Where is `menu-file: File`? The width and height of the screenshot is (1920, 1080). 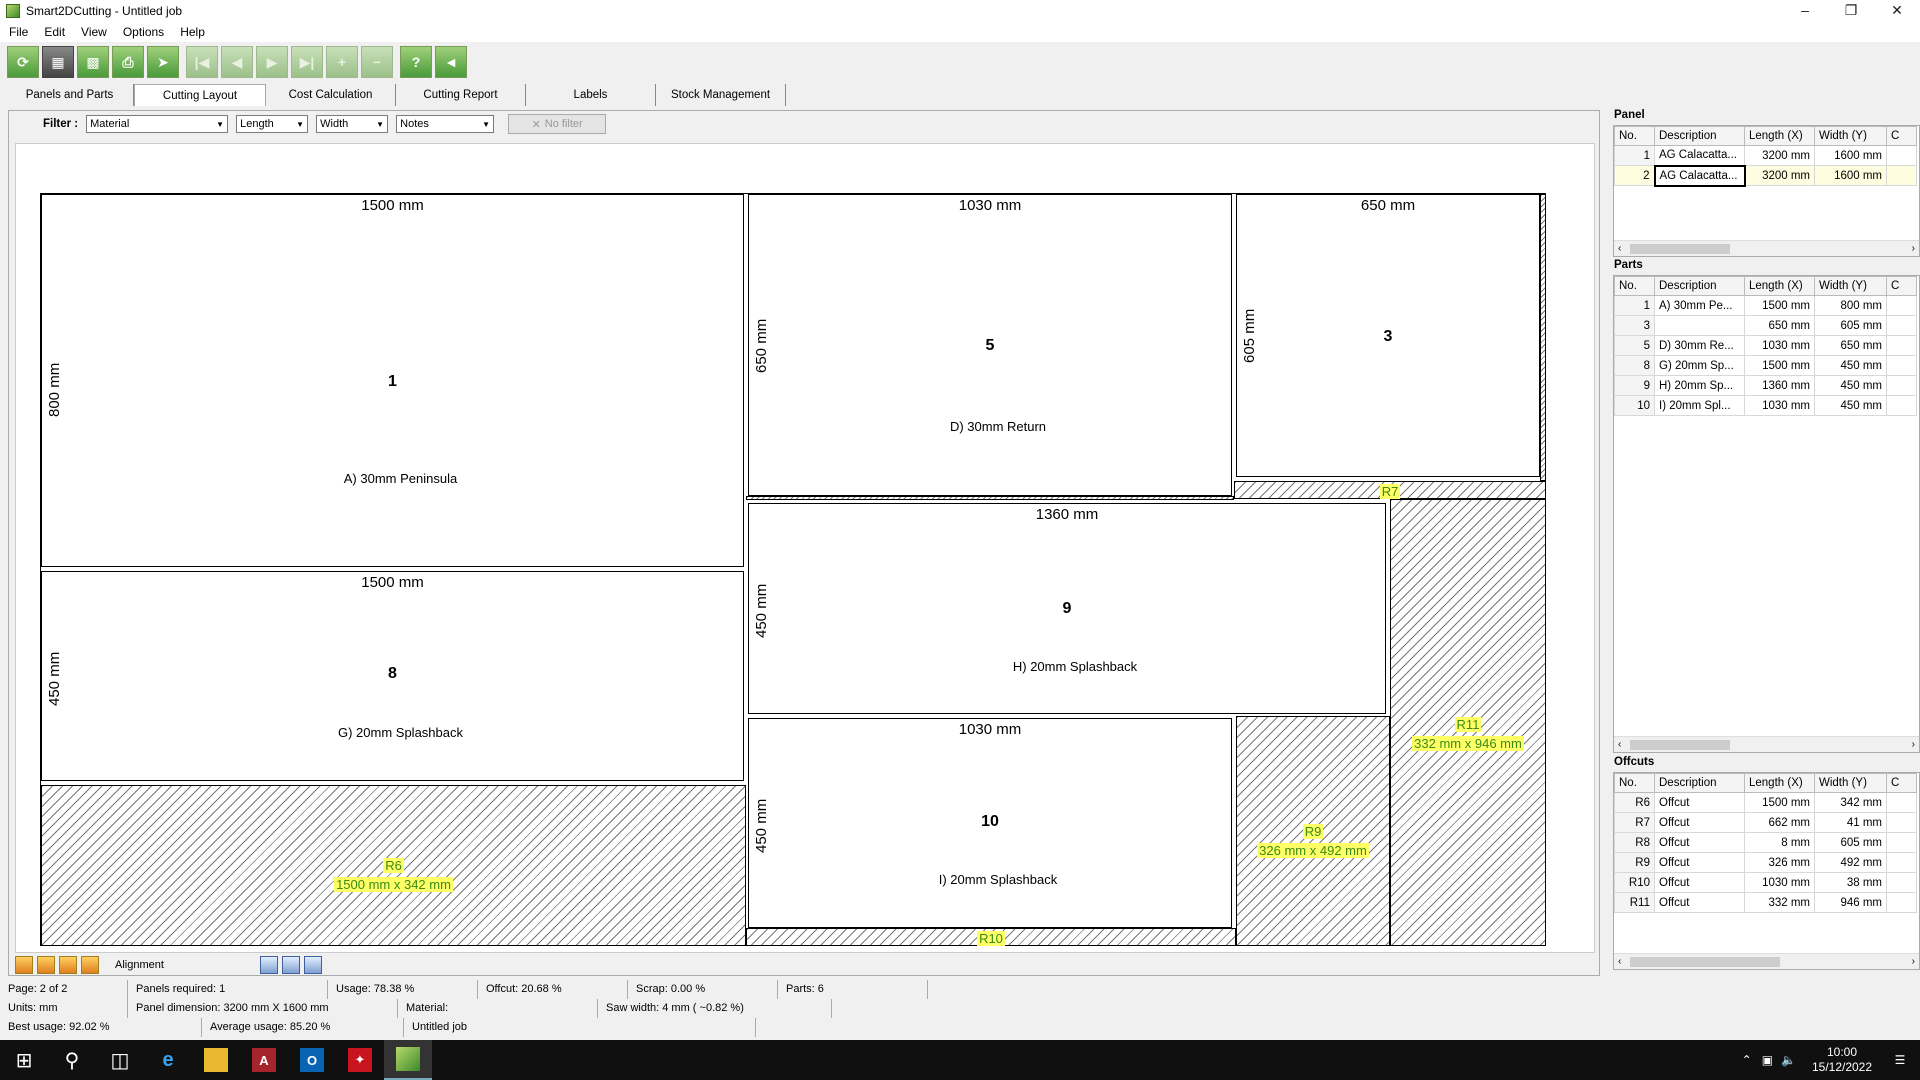
menu-file: File is located at coordinates (17, 32).